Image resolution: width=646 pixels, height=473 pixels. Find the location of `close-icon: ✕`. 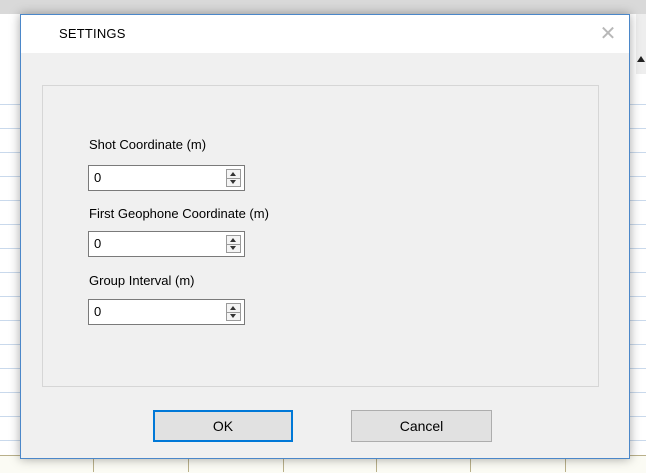

close-icon: ✕ is located at coordinates (608, 34).